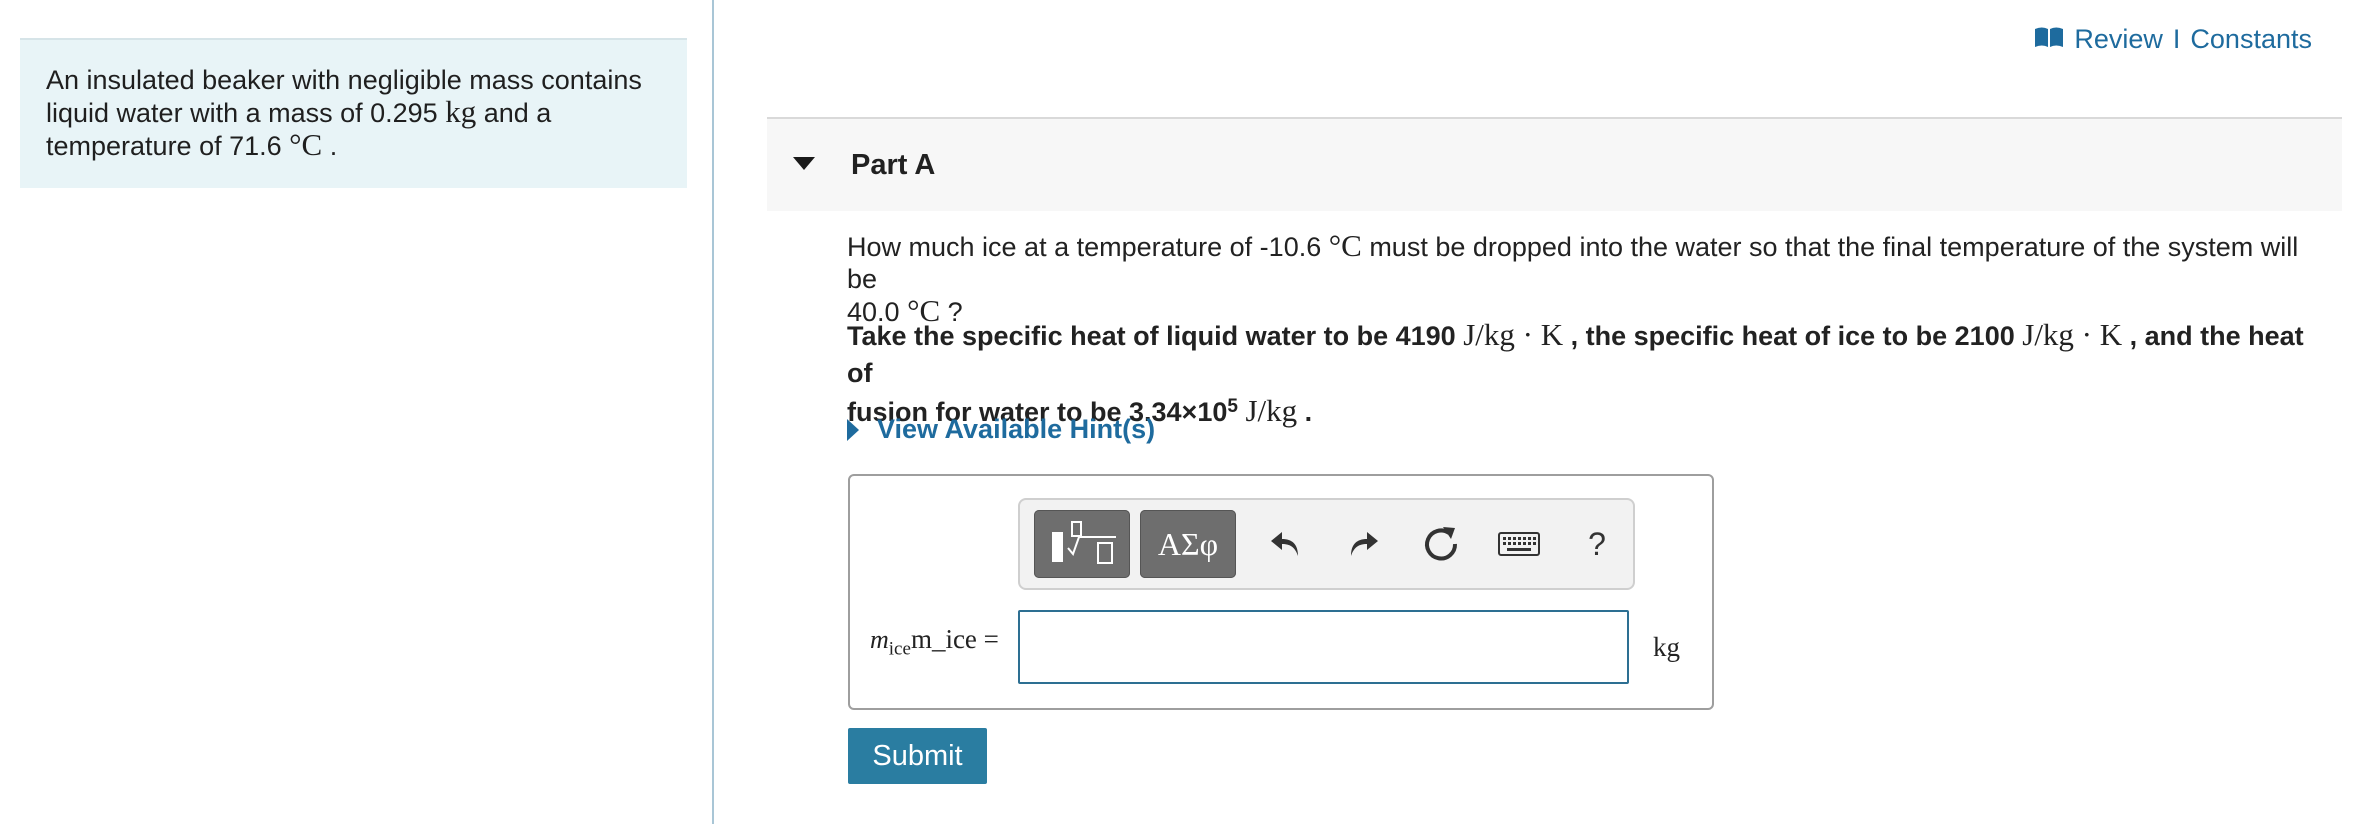  I want to click on q2-unit-2: J/kg · K, so click(2072, 334).